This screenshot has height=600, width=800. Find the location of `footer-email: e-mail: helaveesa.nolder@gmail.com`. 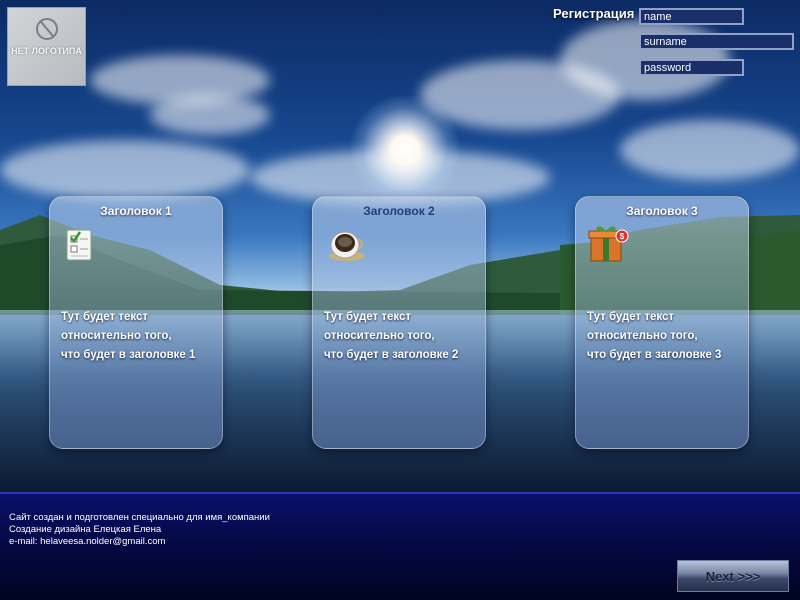

footer-email: e-mail: helaveesa.nolder@gmail.com is located at coordinates (87, 541).